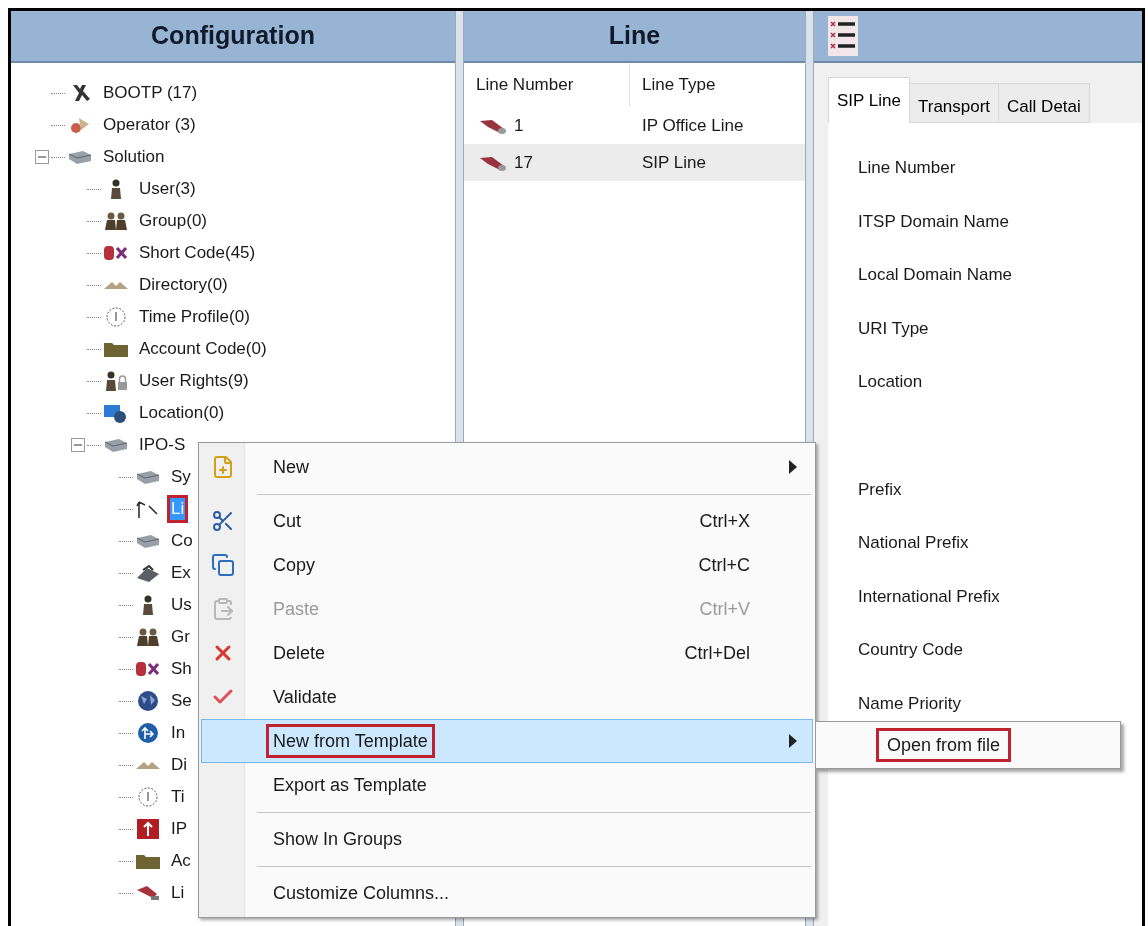 The height and width of the screenshot is (926, 1148). What do you see at coordinates (180, 637) in the screenshot?
I see `tree-item: Gr` at bounding box center [180, 637].